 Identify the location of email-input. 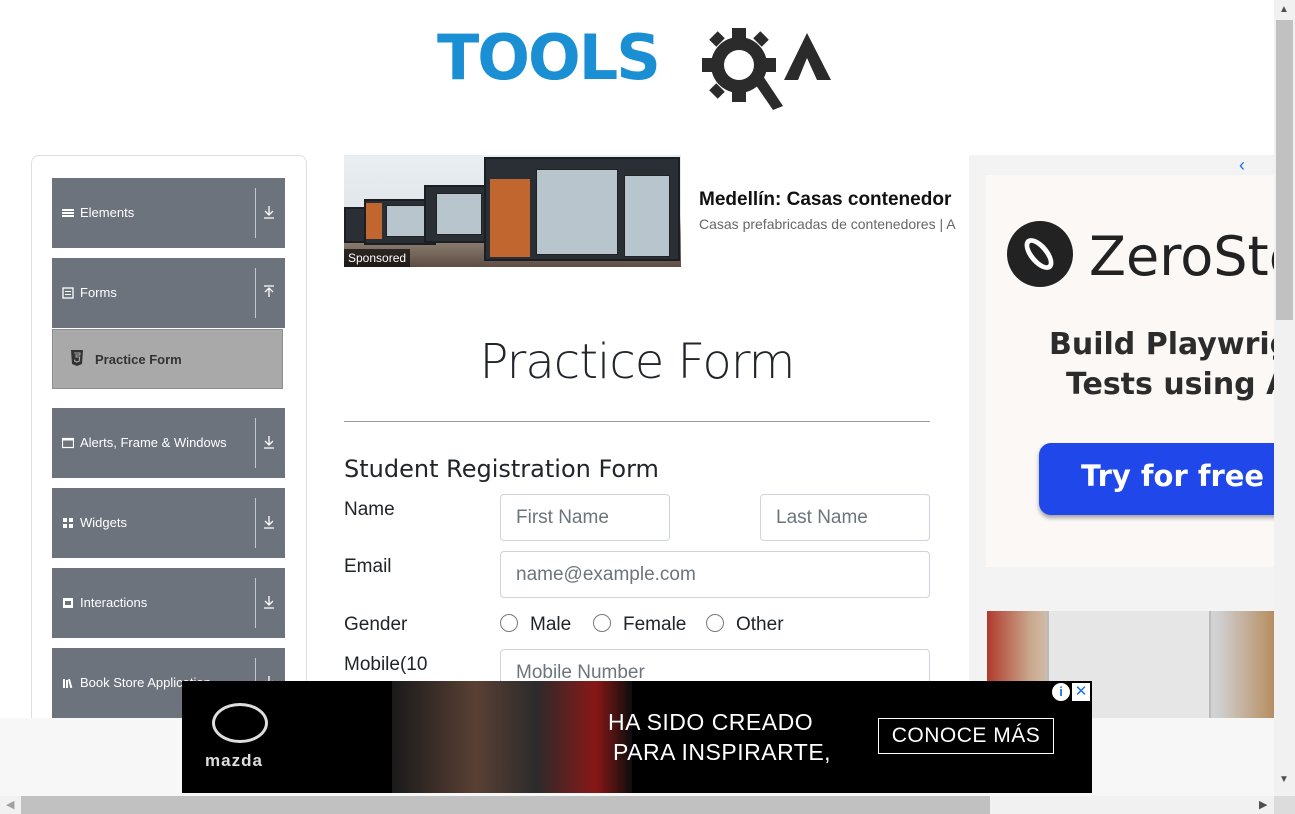
(715, 574).